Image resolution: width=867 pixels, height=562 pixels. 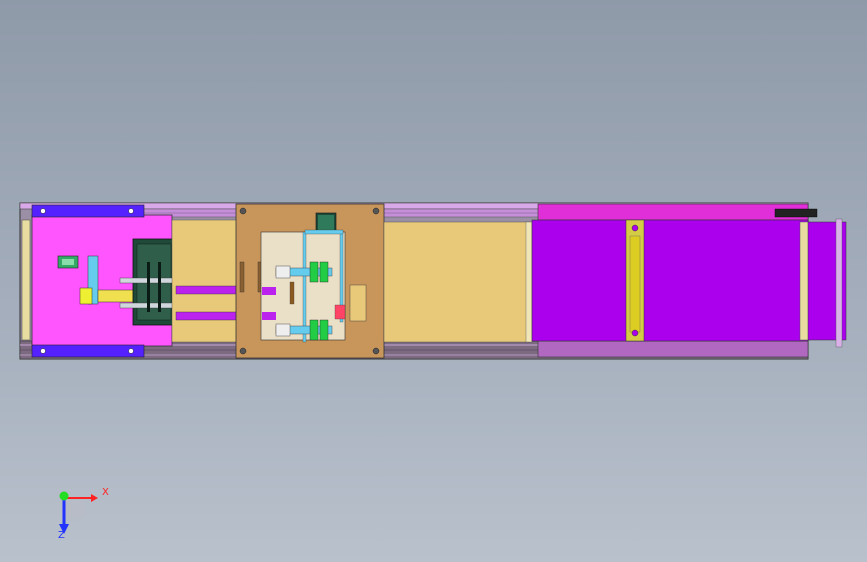 What do you see at coordinates (88, 351) in the screenshot?
I see `infeed-bracket-bottom` at bounding box center [88, 351].